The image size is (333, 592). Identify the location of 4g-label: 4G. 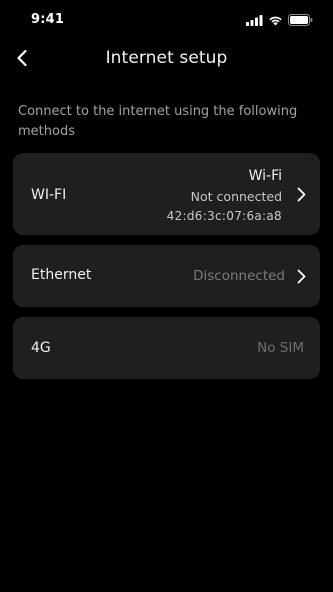
(41, 348).